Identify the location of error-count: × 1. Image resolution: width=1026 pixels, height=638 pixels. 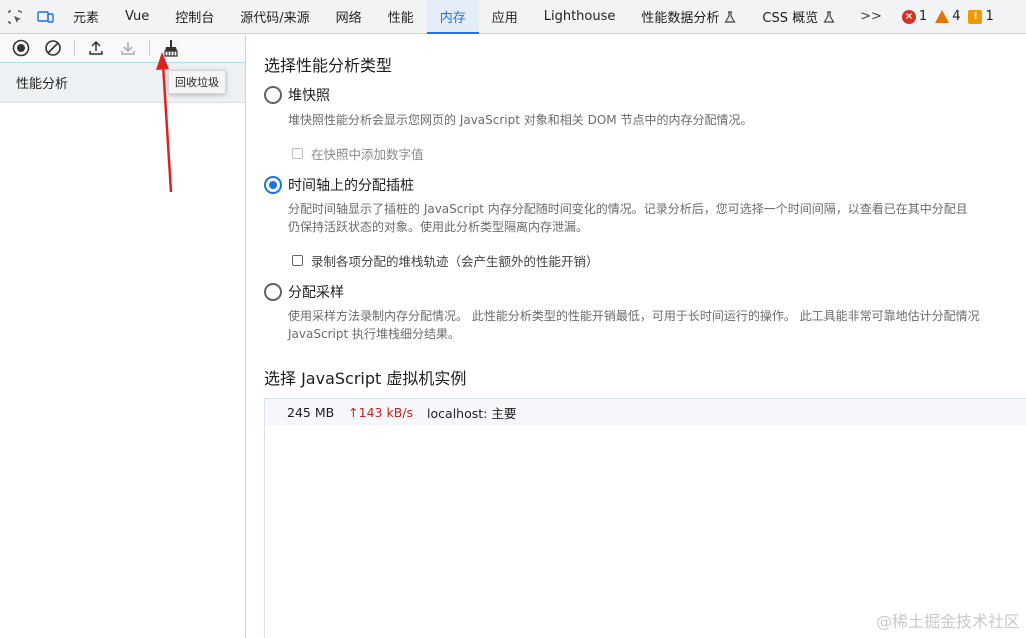
(914, 16).